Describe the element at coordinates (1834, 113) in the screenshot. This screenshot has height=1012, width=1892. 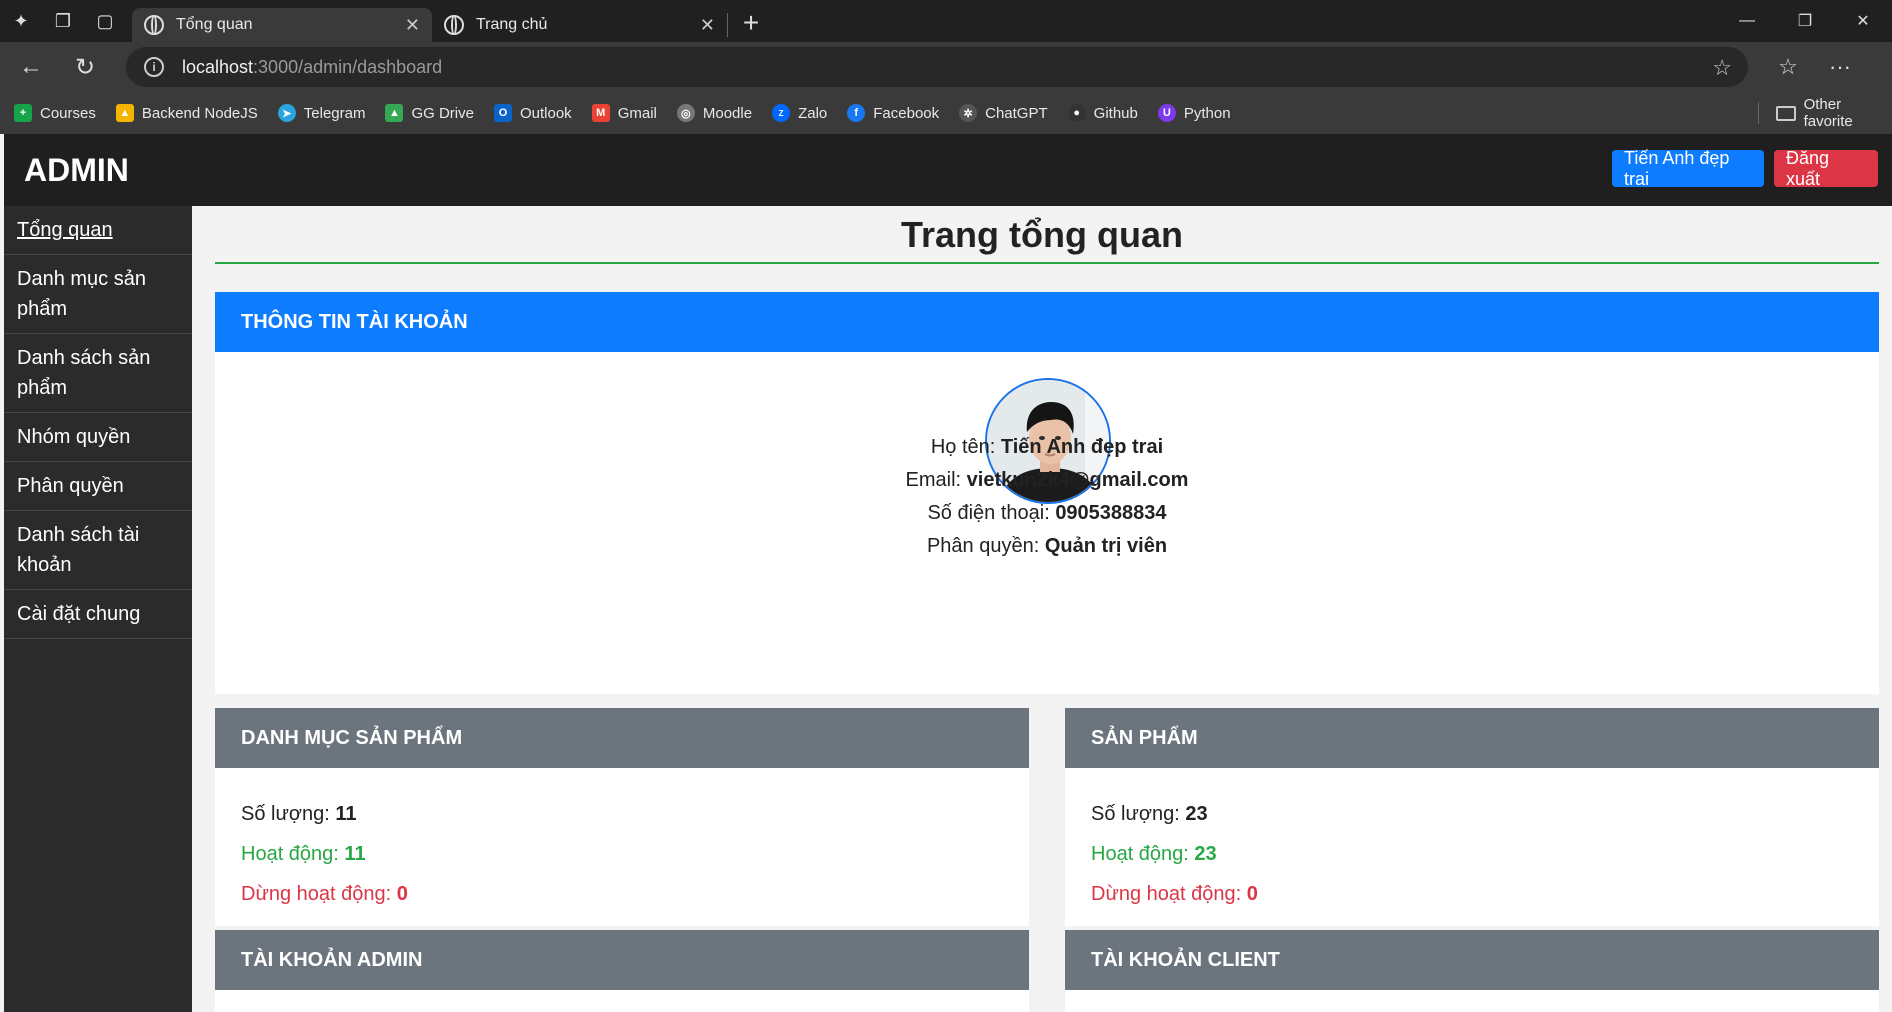
I see `bookmark-other-favorites: Other favorite` at that location.